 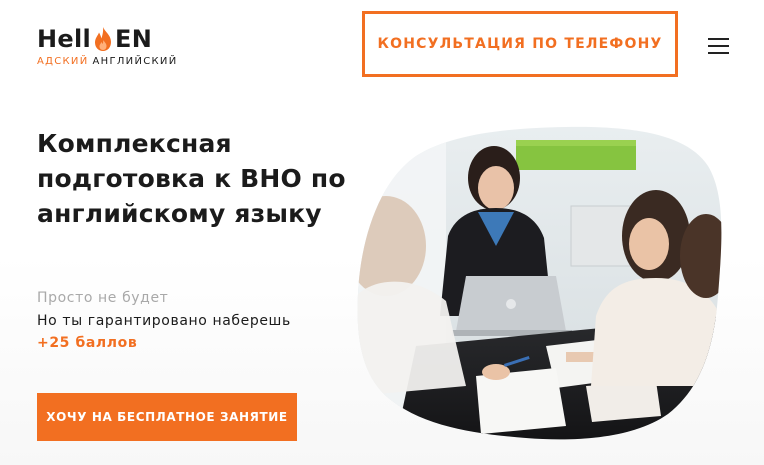 I want to click on logo-text-left: Hell, so click(x=64, y=39).